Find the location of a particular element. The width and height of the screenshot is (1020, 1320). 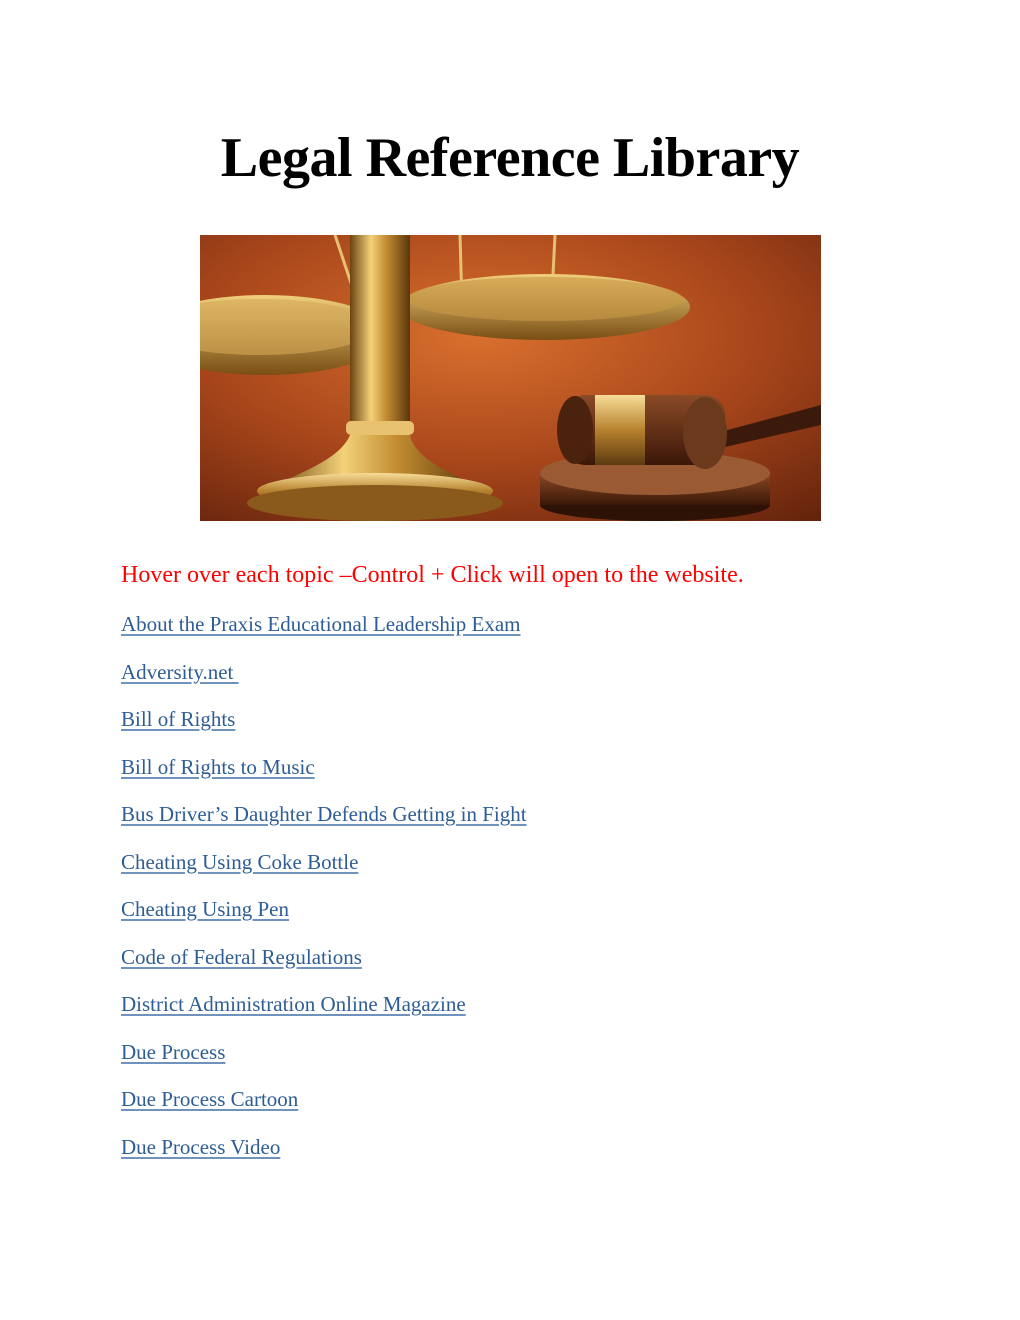

list-item: Cheating Using Pen is located at coordinates (324, 918).